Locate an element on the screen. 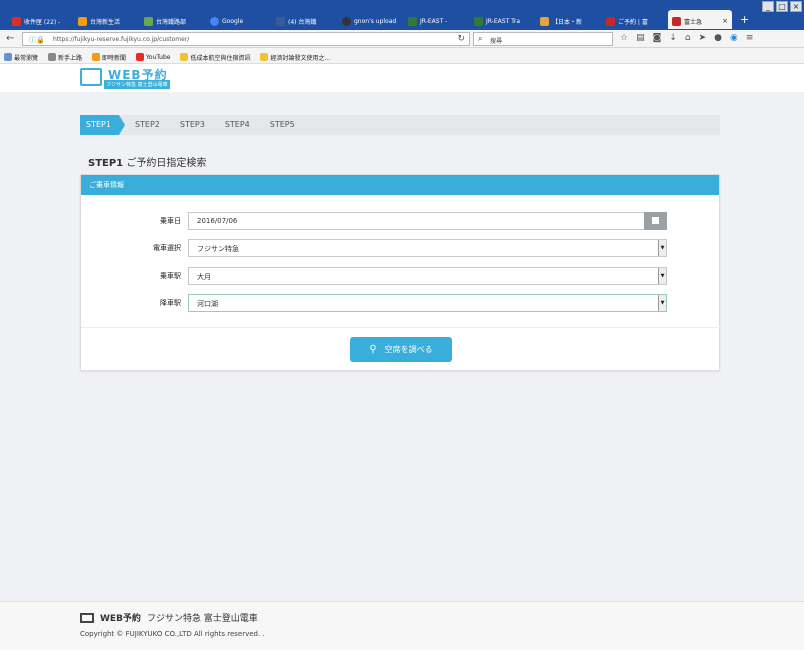 The height and width of the screenshot is (650, 804). step-1: STEP1 is located at coordinates (102, 125).